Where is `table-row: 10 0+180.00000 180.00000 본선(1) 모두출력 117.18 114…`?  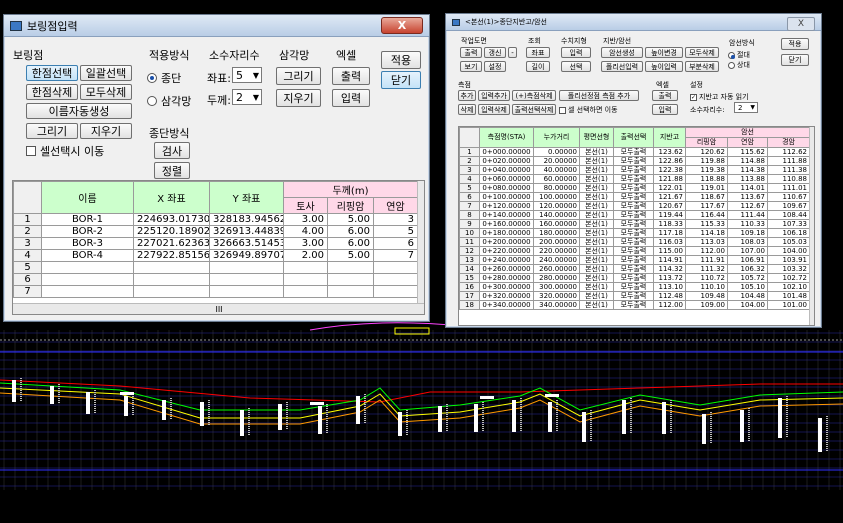
table-row: 10 0+180.00000 180.00000 본선(1) 모두출력 117.18 114… is located at coordinates (635, 233).